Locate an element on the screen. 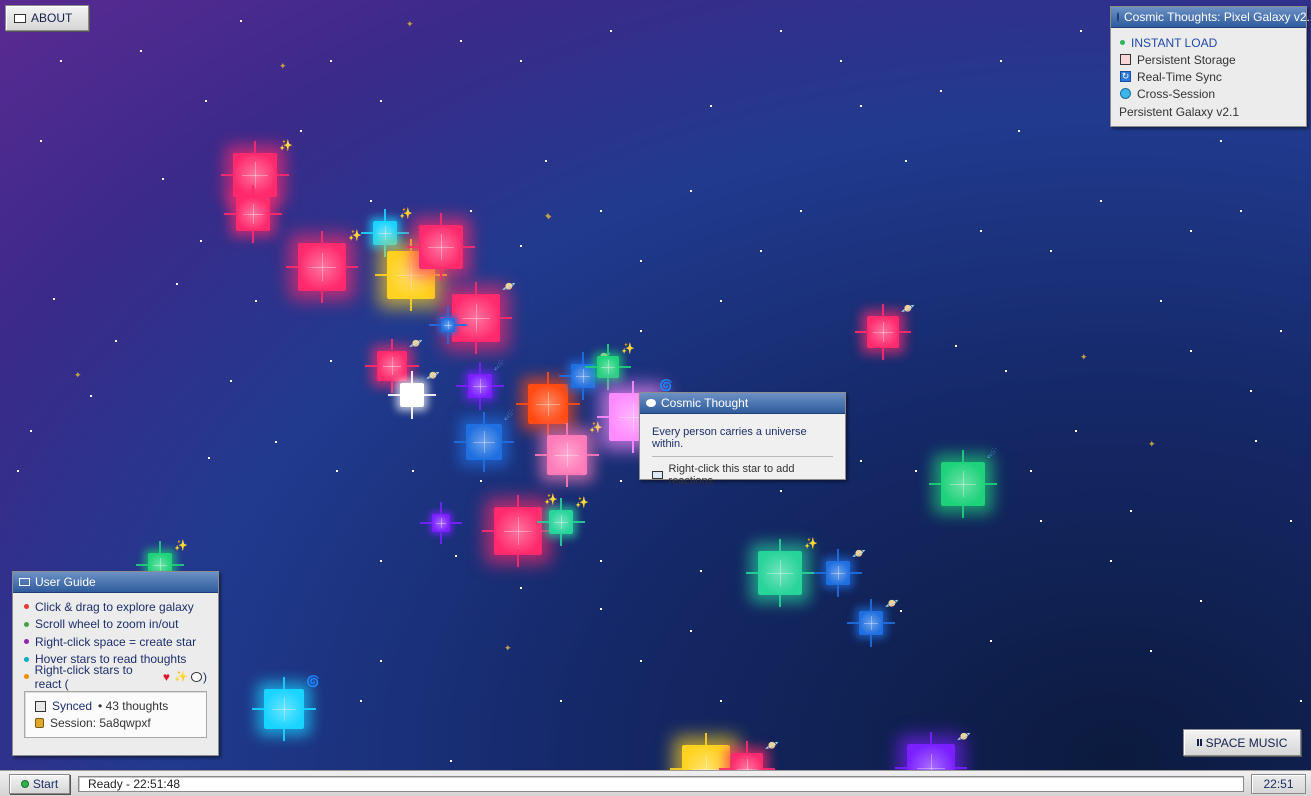 The image size is (1311, 796). thought-count: • 43 thoughts is located at coordinates (133, 706).